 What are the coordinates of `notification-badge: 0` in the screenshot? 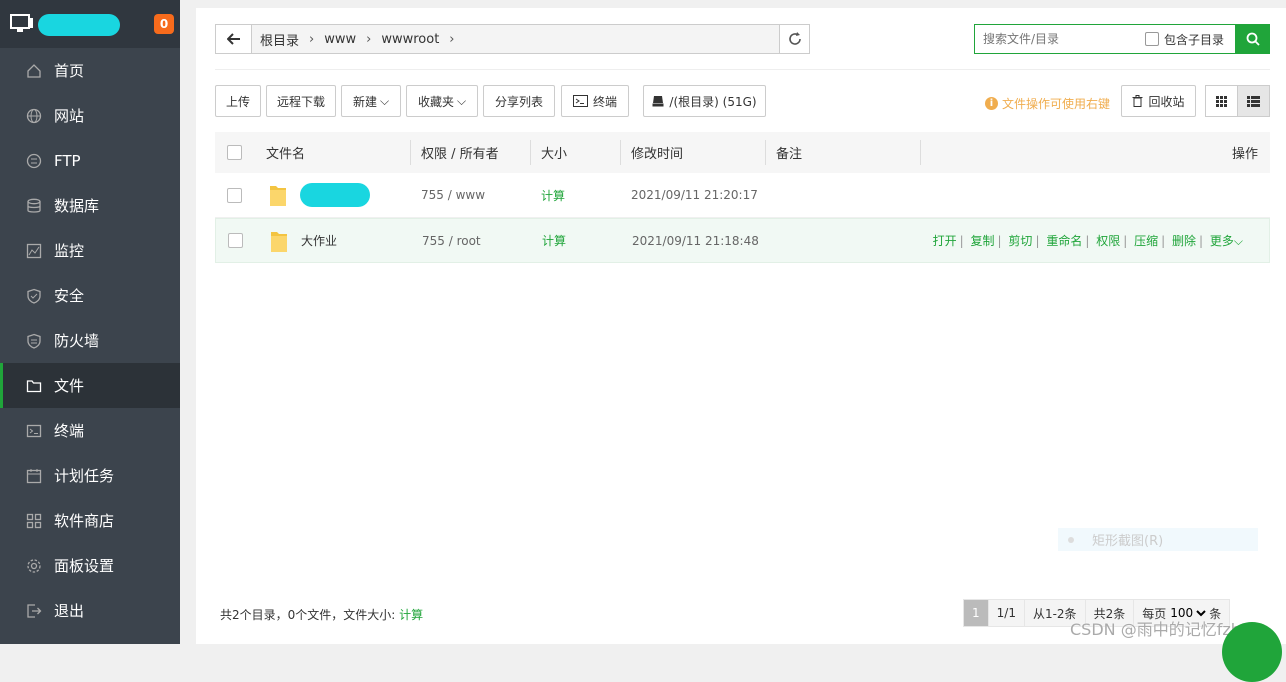 It's located at (164, 24).